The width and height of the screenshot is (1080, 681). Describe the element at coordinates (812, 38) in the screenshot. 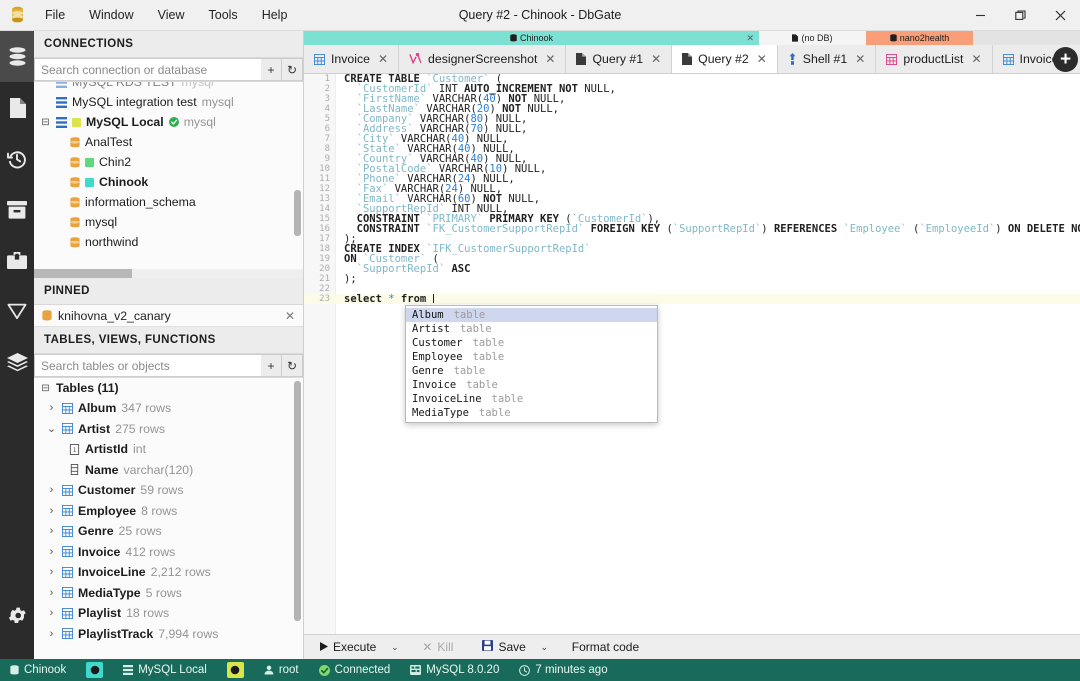

I see `database-tab--no-db-: (no DB)` at that location.